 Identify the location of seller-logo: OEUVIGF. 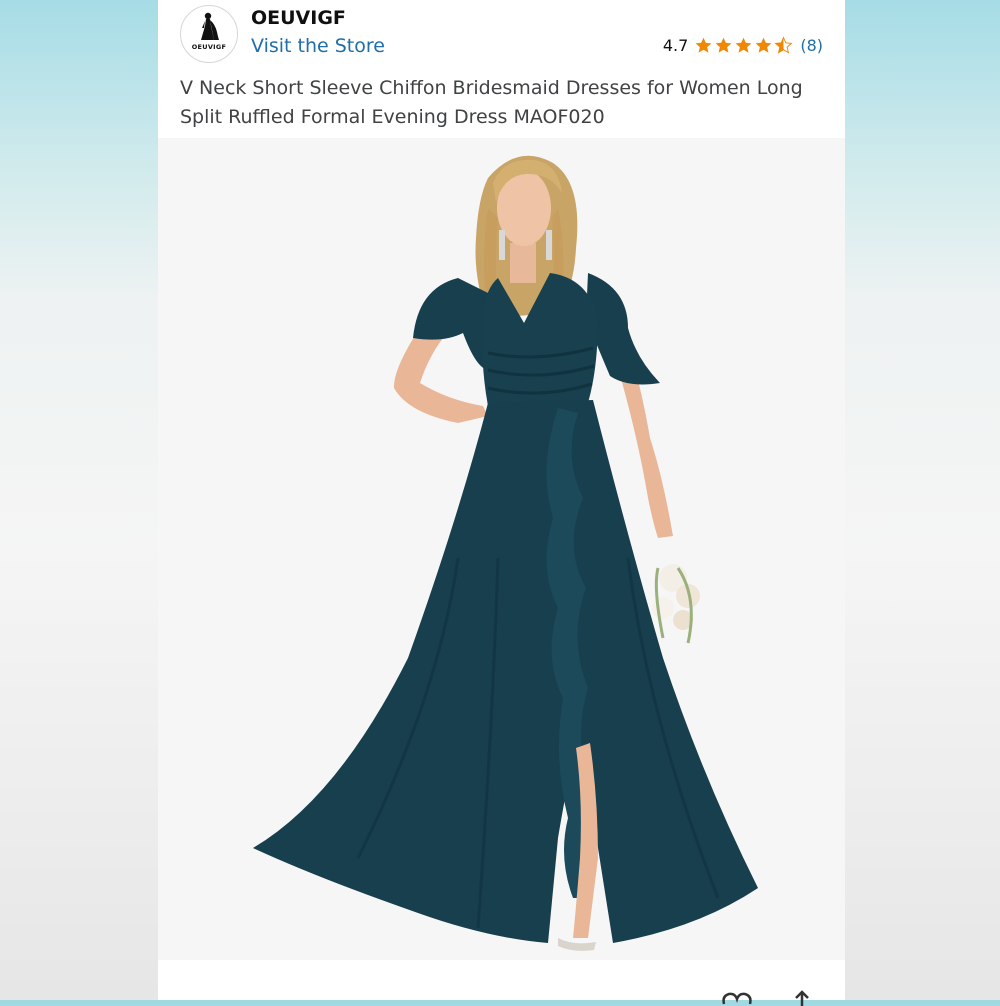
(209, 34).